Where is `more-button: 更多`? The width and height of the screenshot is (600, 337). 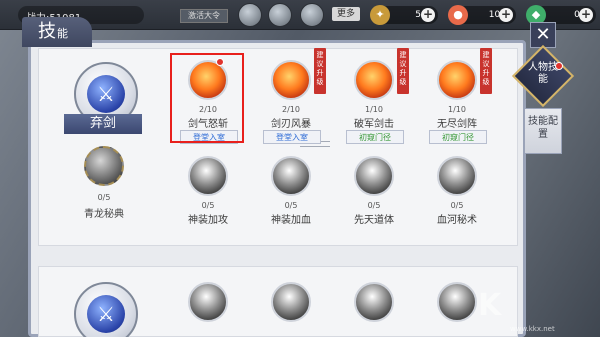
more-button: 更多 is located at coordinates (346, 14).